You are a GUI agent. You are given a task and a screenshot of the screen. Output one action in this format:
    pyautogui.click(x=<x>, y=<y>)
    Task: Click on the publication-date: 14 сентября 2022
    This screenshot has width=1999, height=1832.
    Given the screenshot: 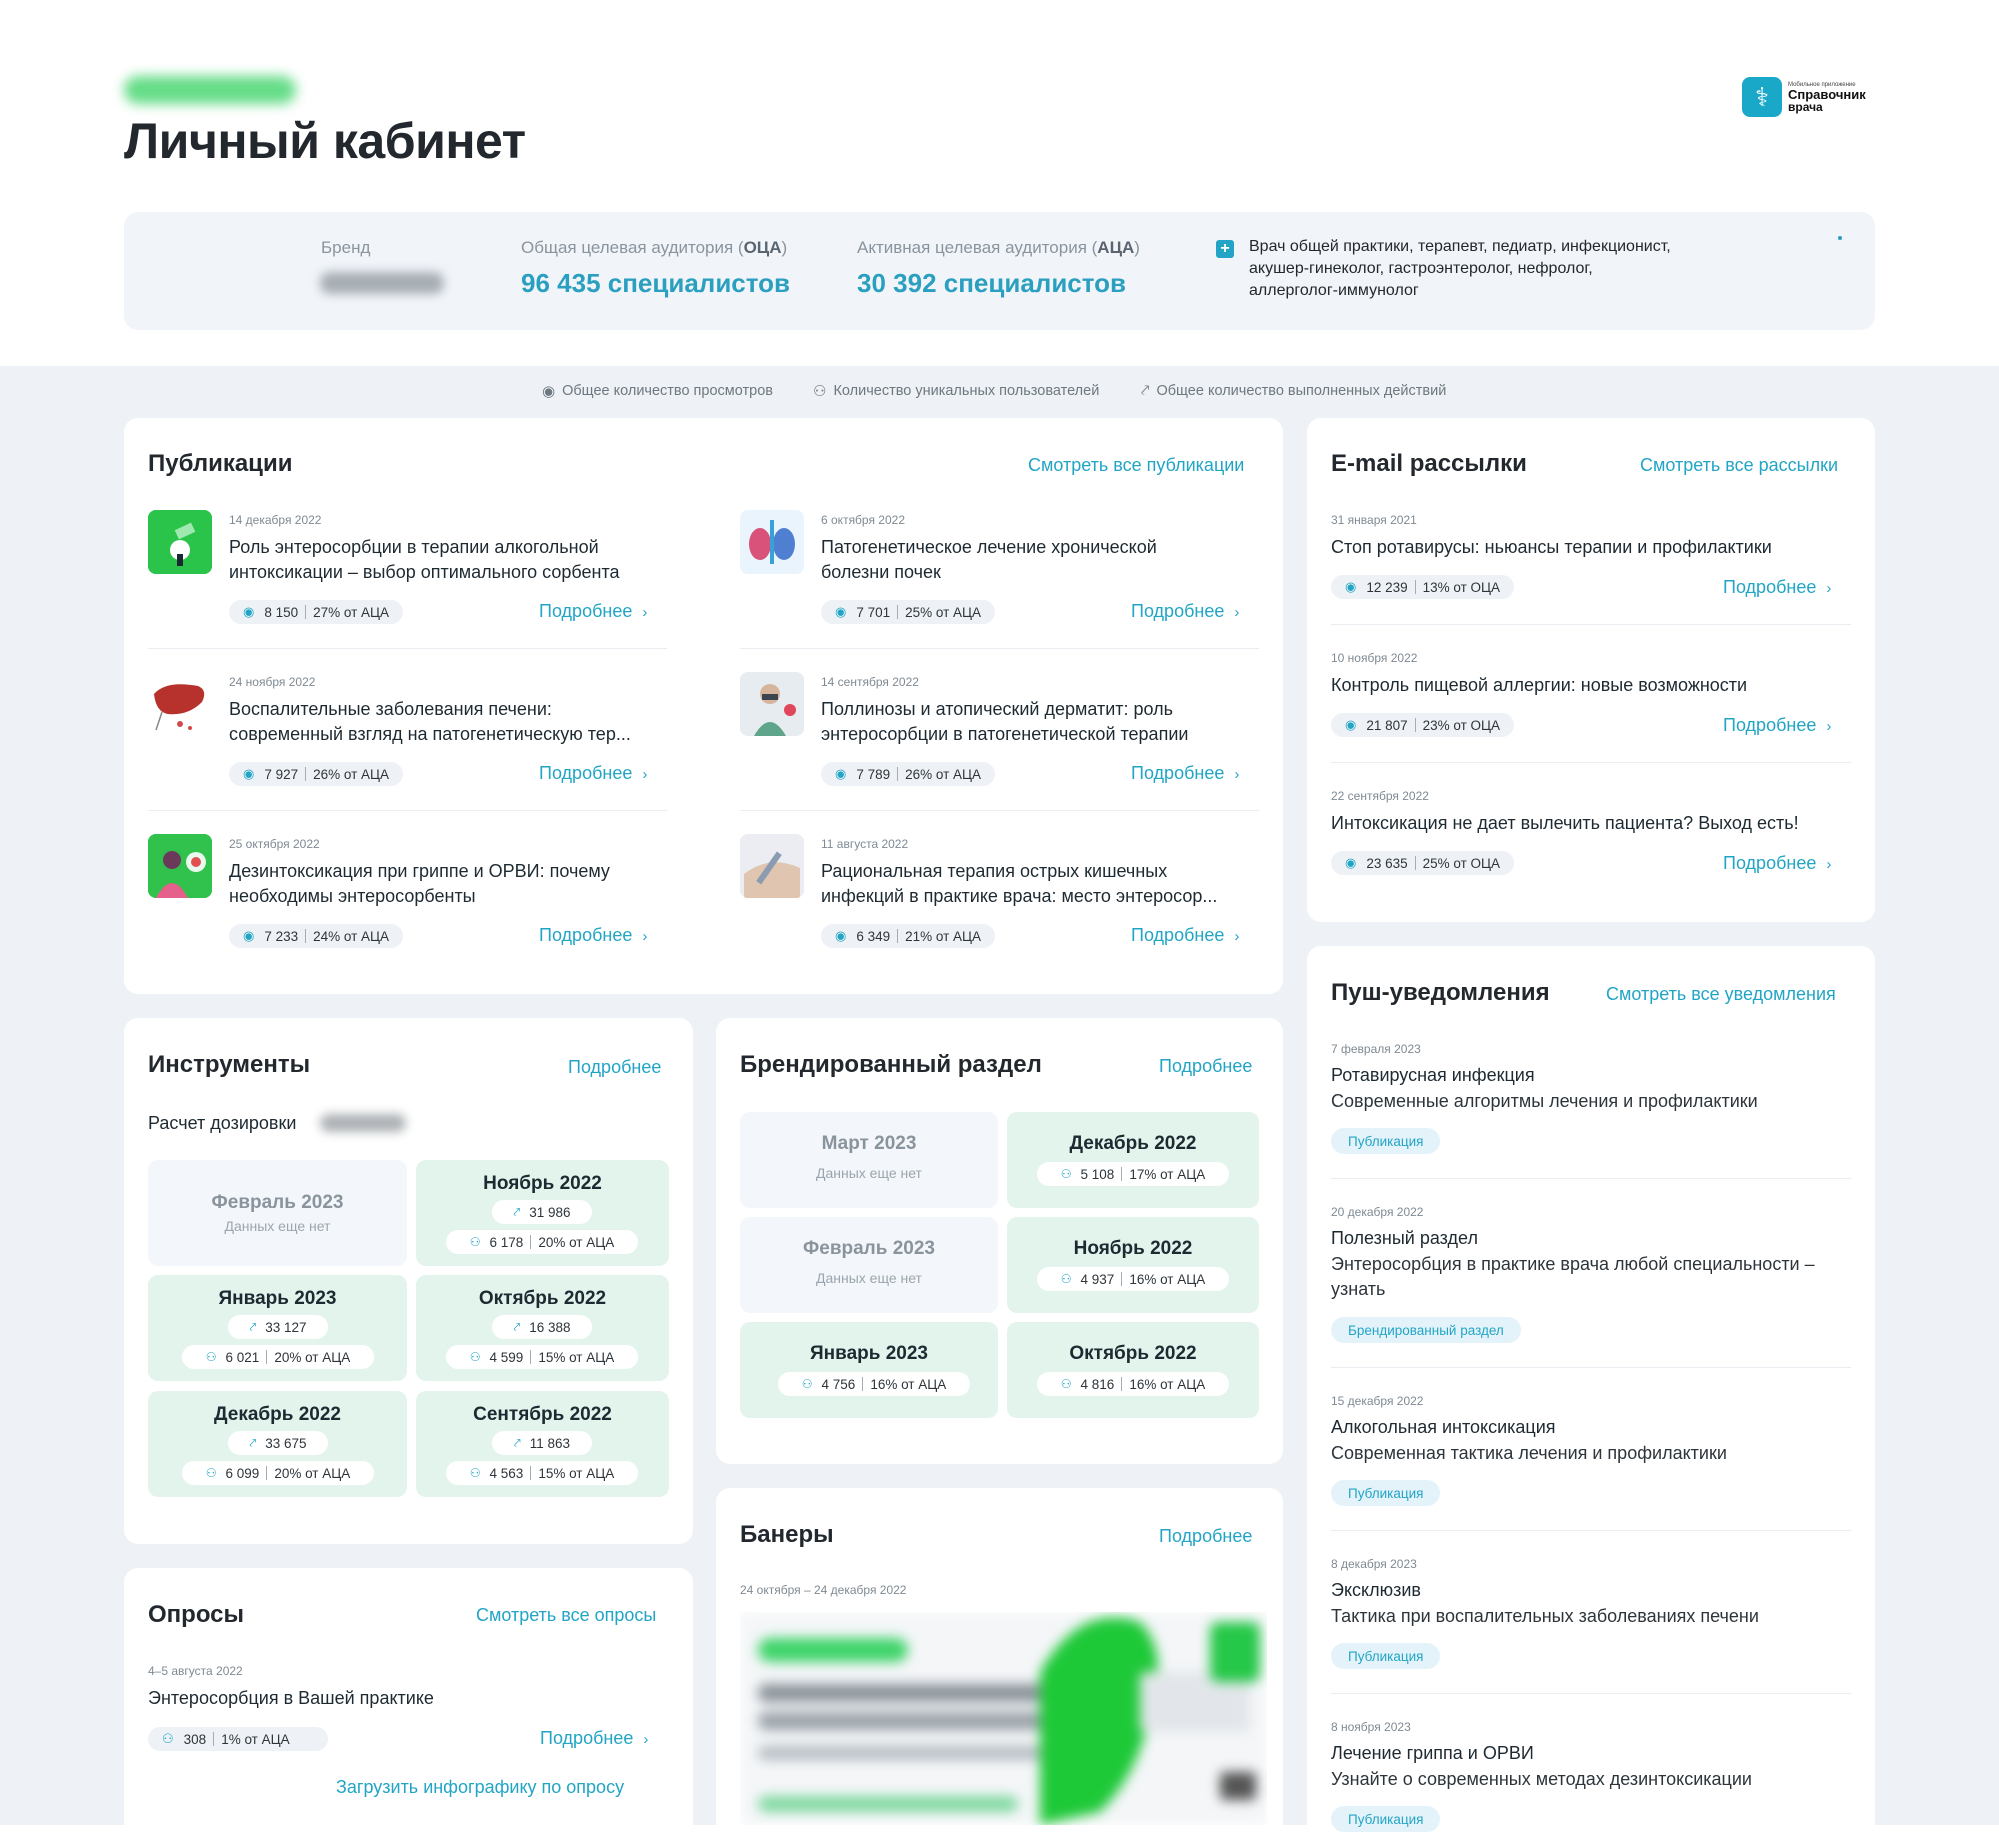 What is the action you would take?
    pyautogui.click(x=870, y=682)
    